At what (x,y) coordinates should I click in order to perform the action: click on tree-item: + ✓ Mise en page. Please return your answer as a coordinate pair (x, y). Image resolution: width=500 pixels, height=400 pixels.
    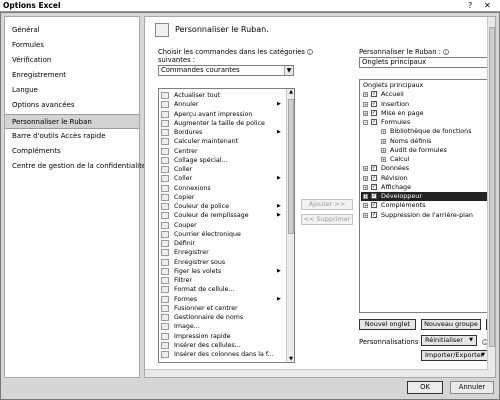
    Looking at the image, I should click on (427, 113).